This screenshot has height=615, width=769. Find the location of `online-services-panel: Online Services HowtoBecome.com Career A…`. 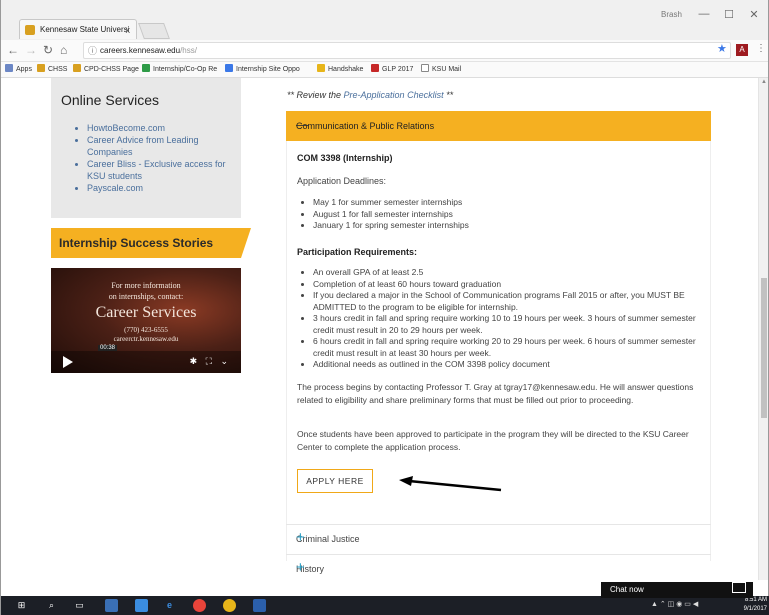

online-services-panel: Online Services HowtoBecome.com Career A… is located at coordinates (146, 148).